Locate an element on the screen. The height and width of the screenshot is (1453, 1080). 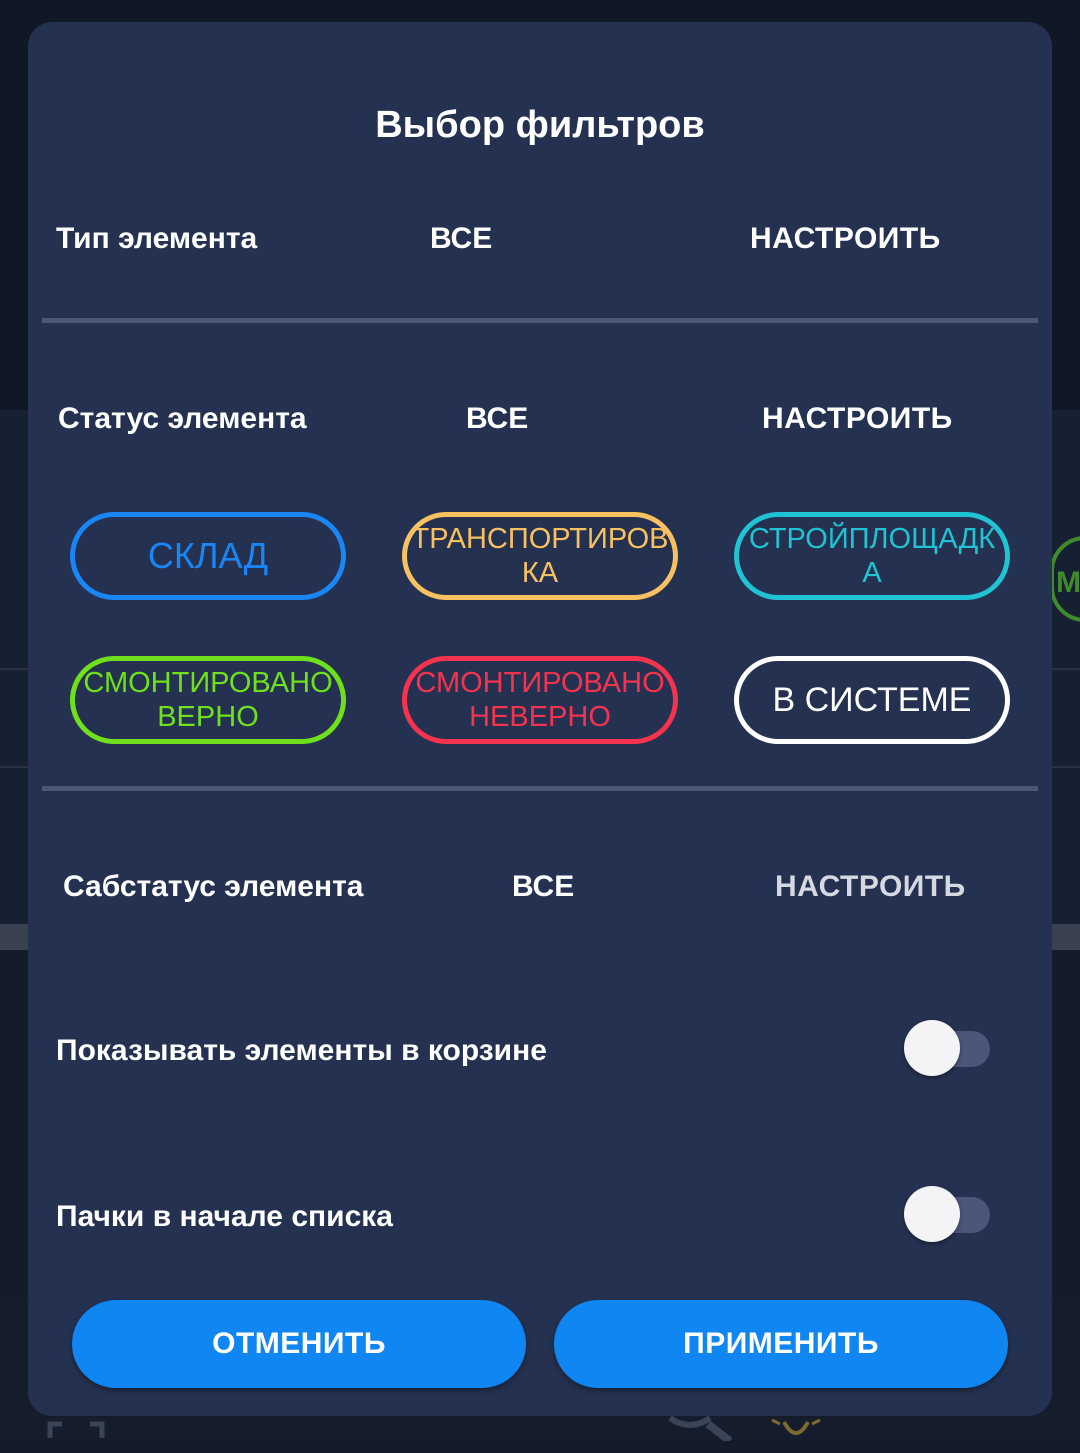
show-in-trash-toggle is located at coordinates (948, 1048).